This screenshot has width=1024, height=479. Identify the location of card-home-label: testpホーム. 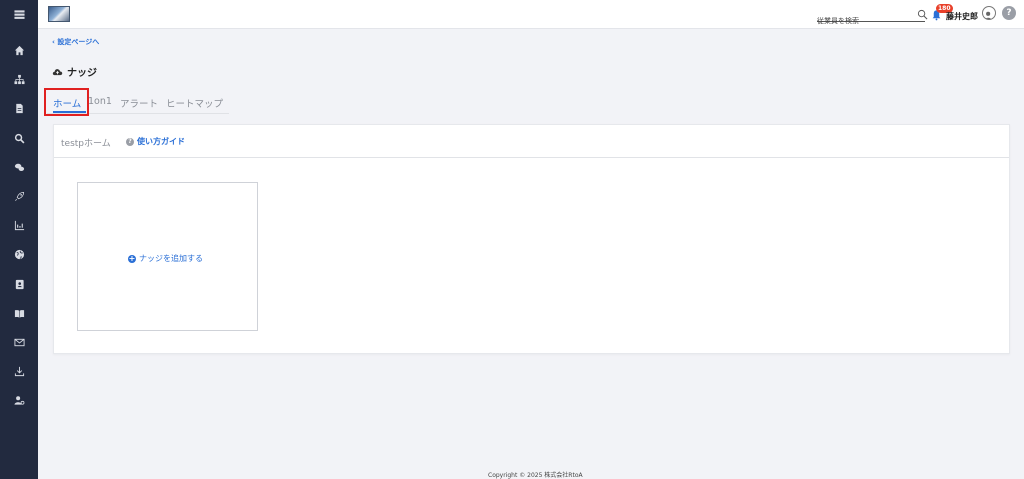
(86, 144).